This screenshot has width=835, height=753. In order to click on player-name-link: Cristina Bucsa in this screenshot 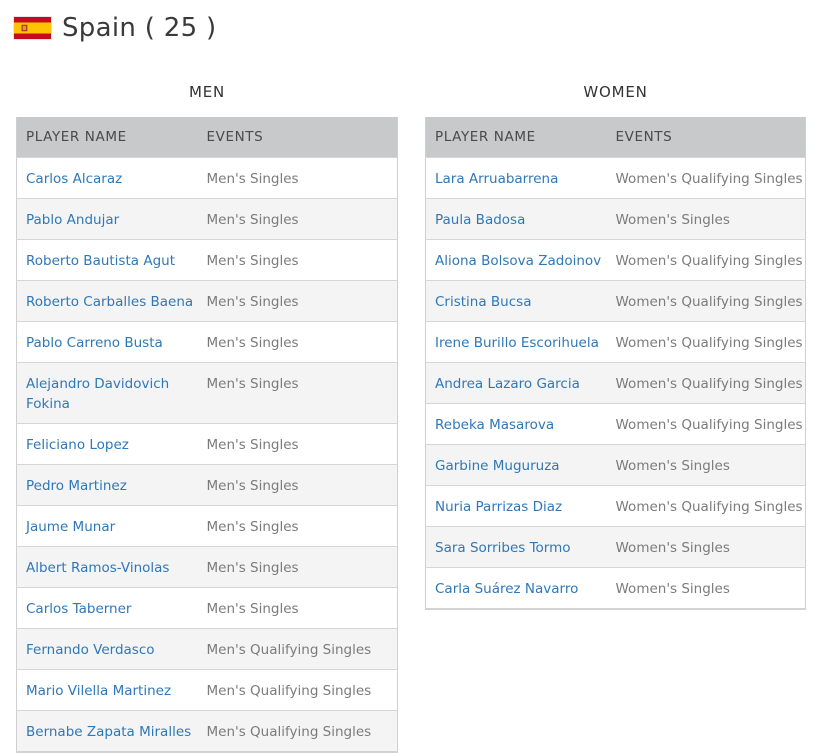, I will do `click(483, 302)`.